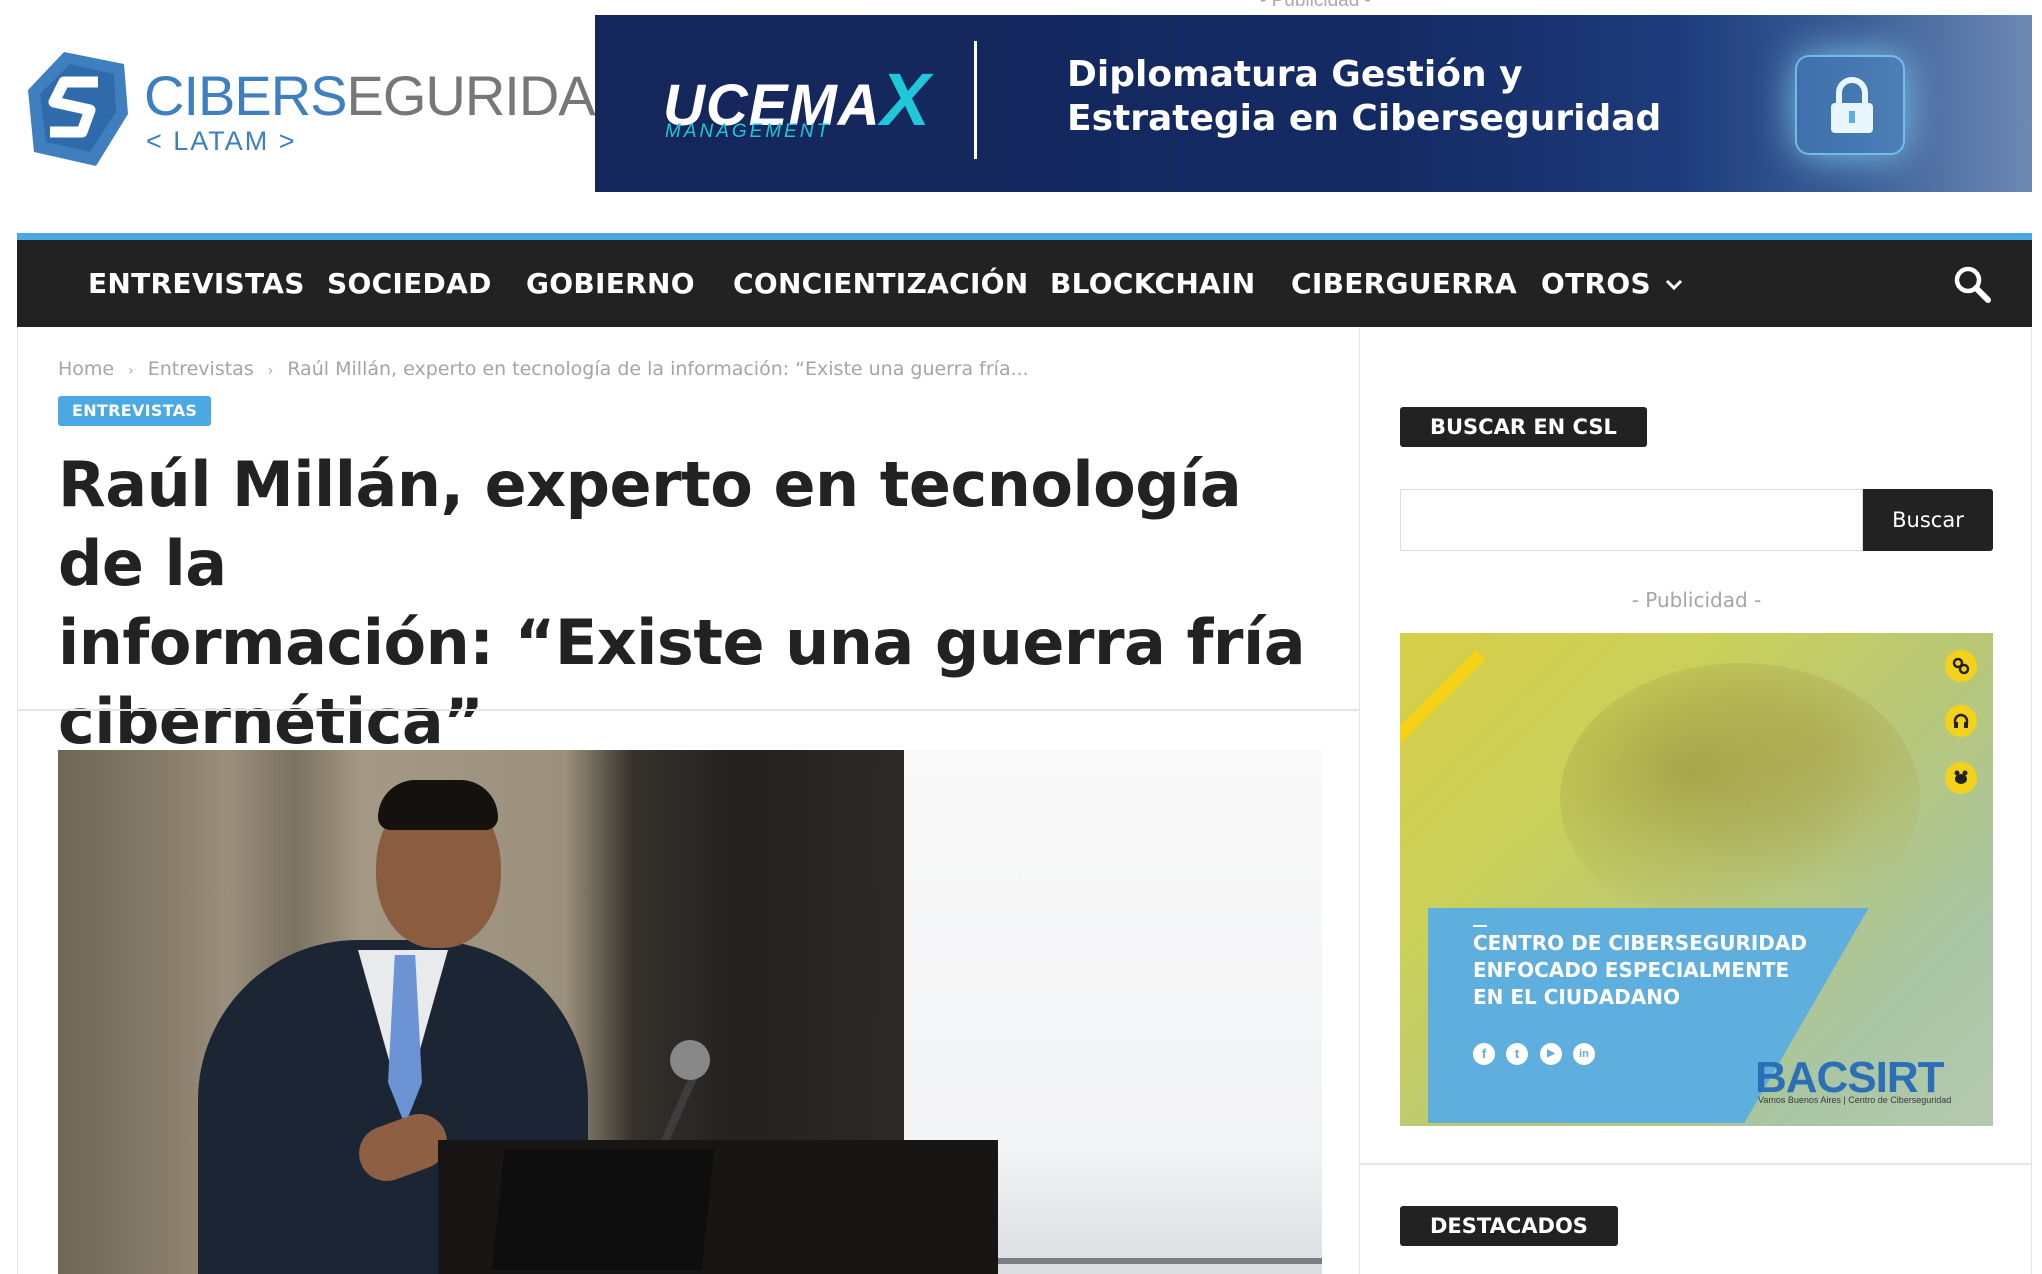 The image size is (2042, 1274). What do you see at coordinates (1961, 666) in the screenshot?
I see `link-icon` at bounding box center [1961, 666].